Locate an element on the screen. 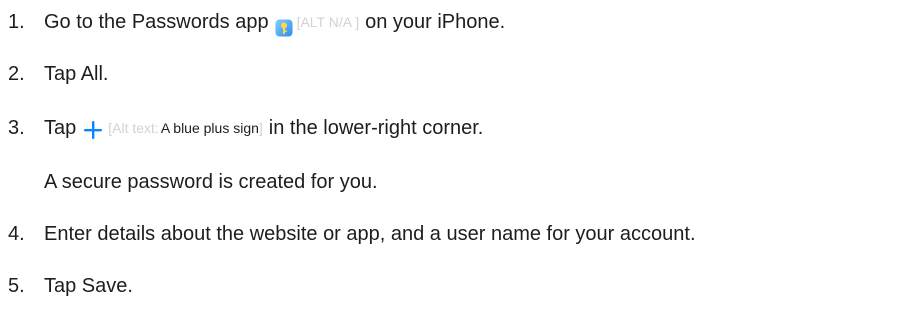 Image resolution: width=900 pixels, height=316 pixels. step-text: Tap Save. is located at coordinates (88, 286).